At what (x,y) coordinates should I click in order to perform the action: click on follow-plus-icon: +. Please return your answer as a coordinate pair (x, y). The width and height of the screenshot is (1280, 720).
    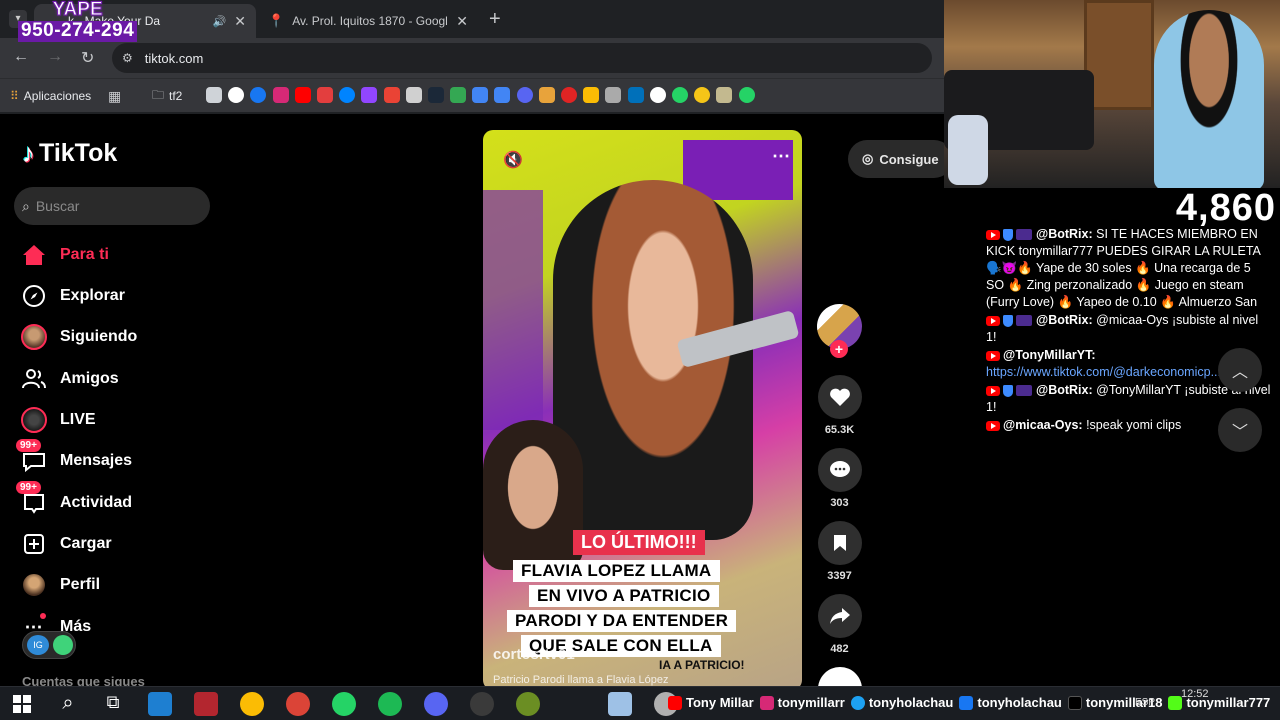
    Looking at the image, I should click on (839, 349).